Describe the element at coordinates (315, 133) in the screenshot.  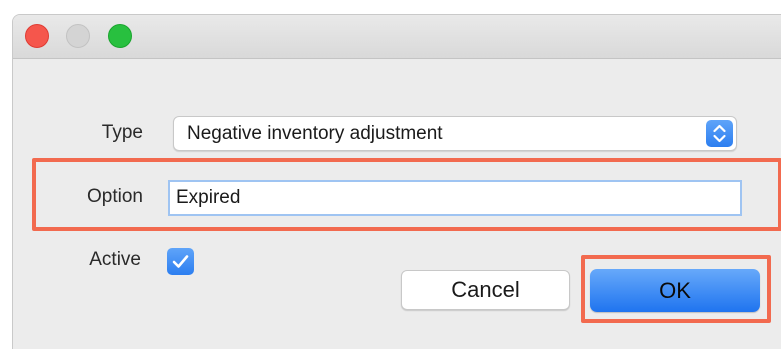
I see `type-select-value: Negative inventory adjustment` at that location.